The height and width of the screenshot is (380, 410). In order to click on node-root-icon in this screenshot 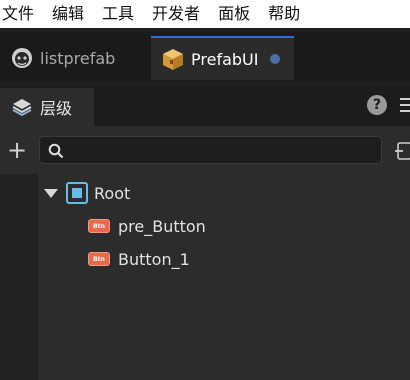, I will do `click(77, 193)`.